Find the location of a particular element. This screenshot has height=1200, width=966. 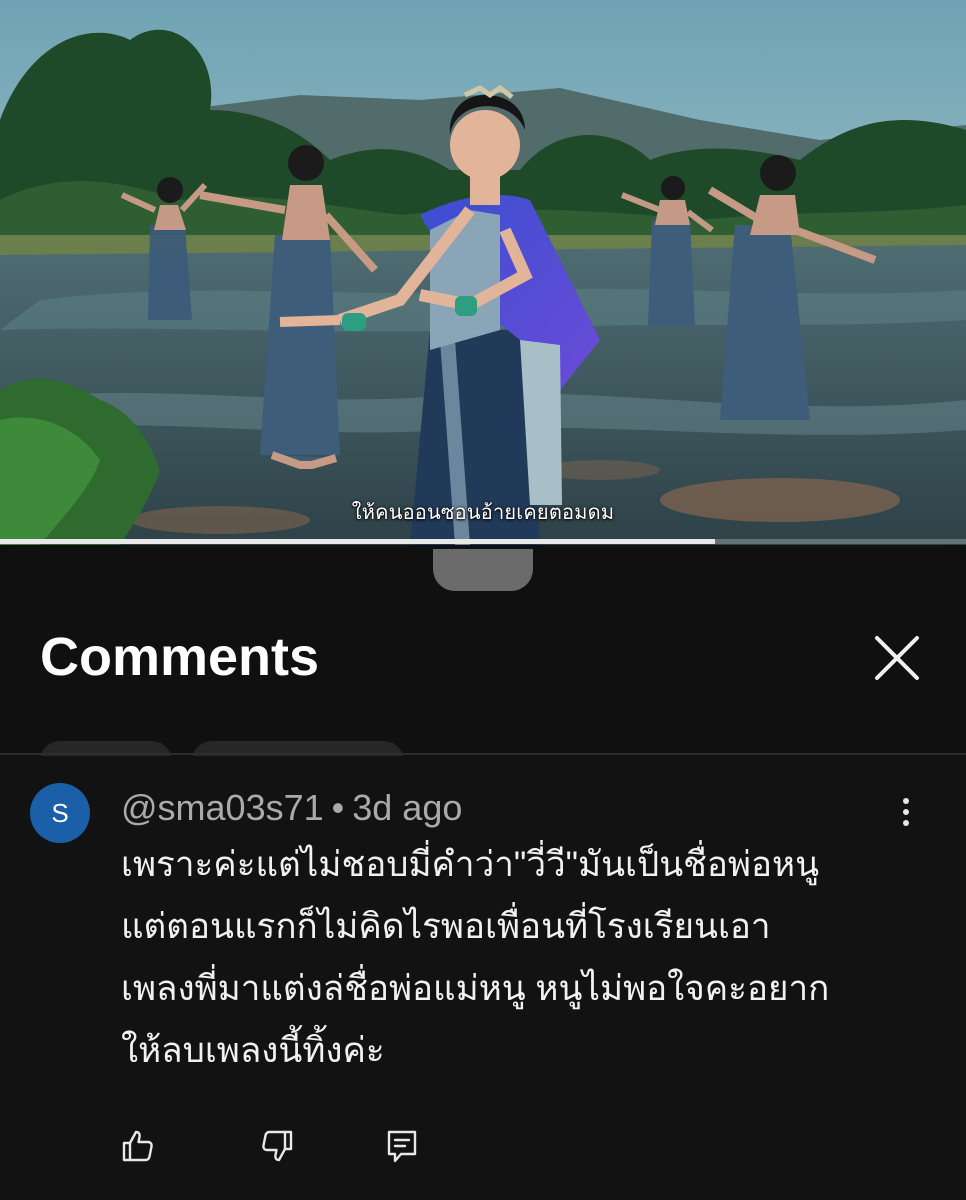

dislike-button is located at coordinates (277, 1146).